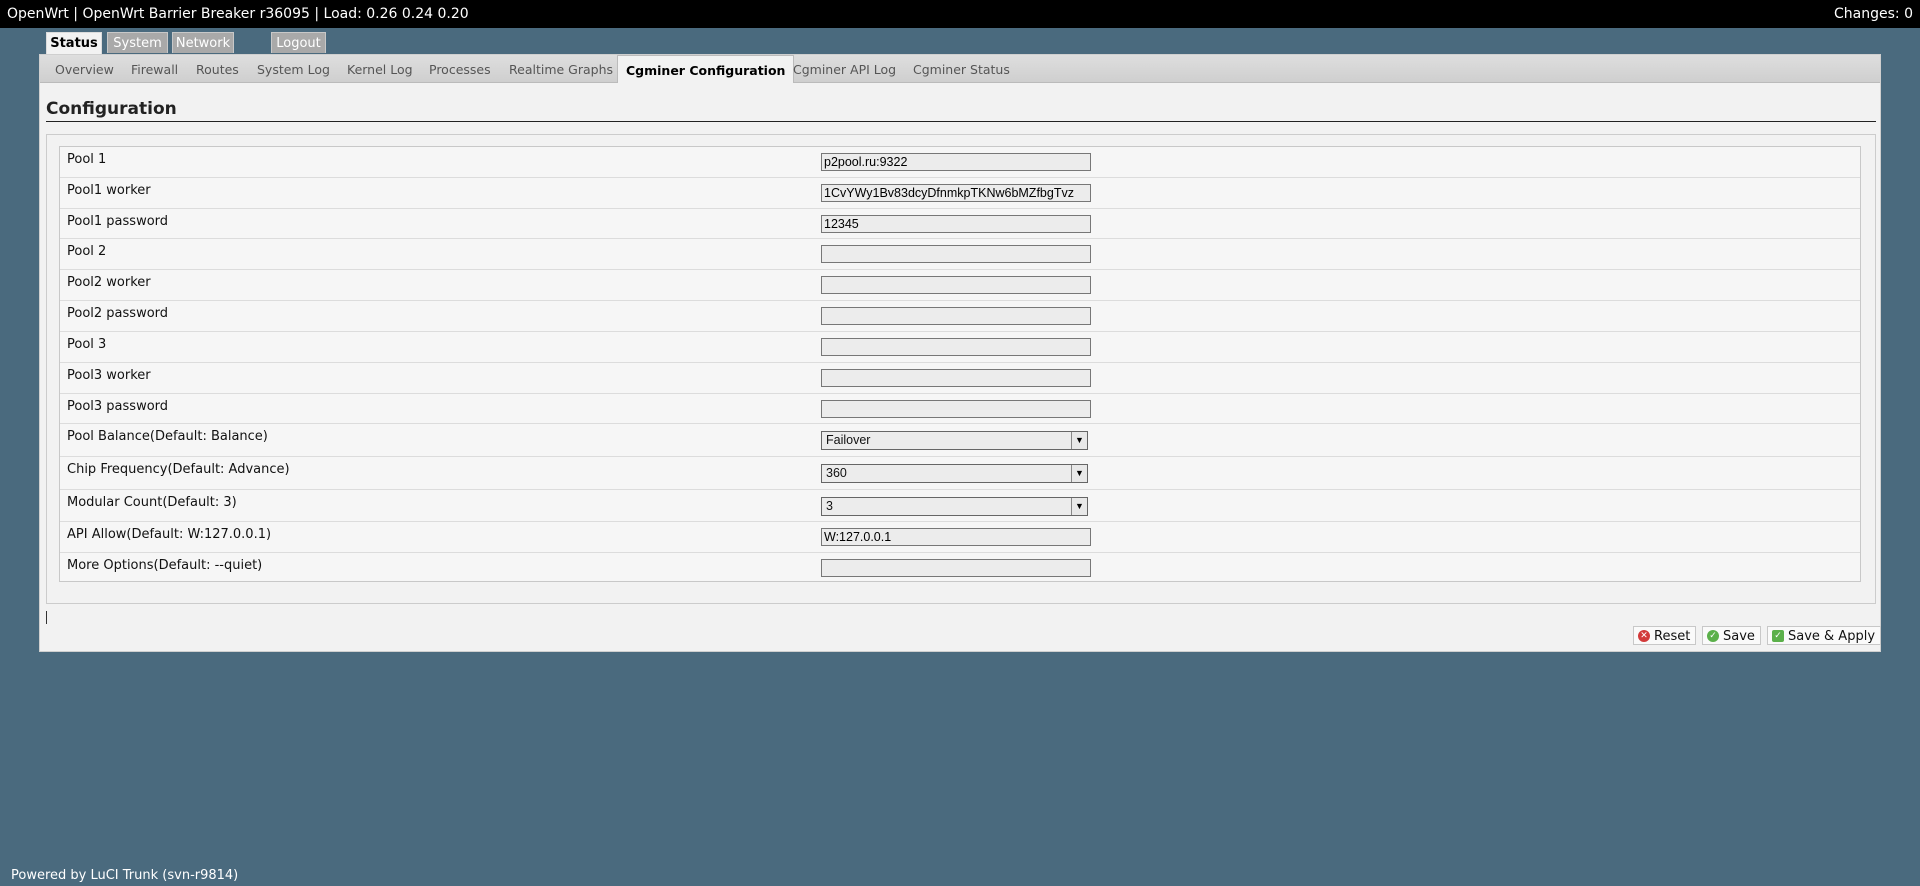 Image resolution: width=1920 pixels, height=886 pixels. I want to click on subtab-processes: Processes, so click(460, 68).